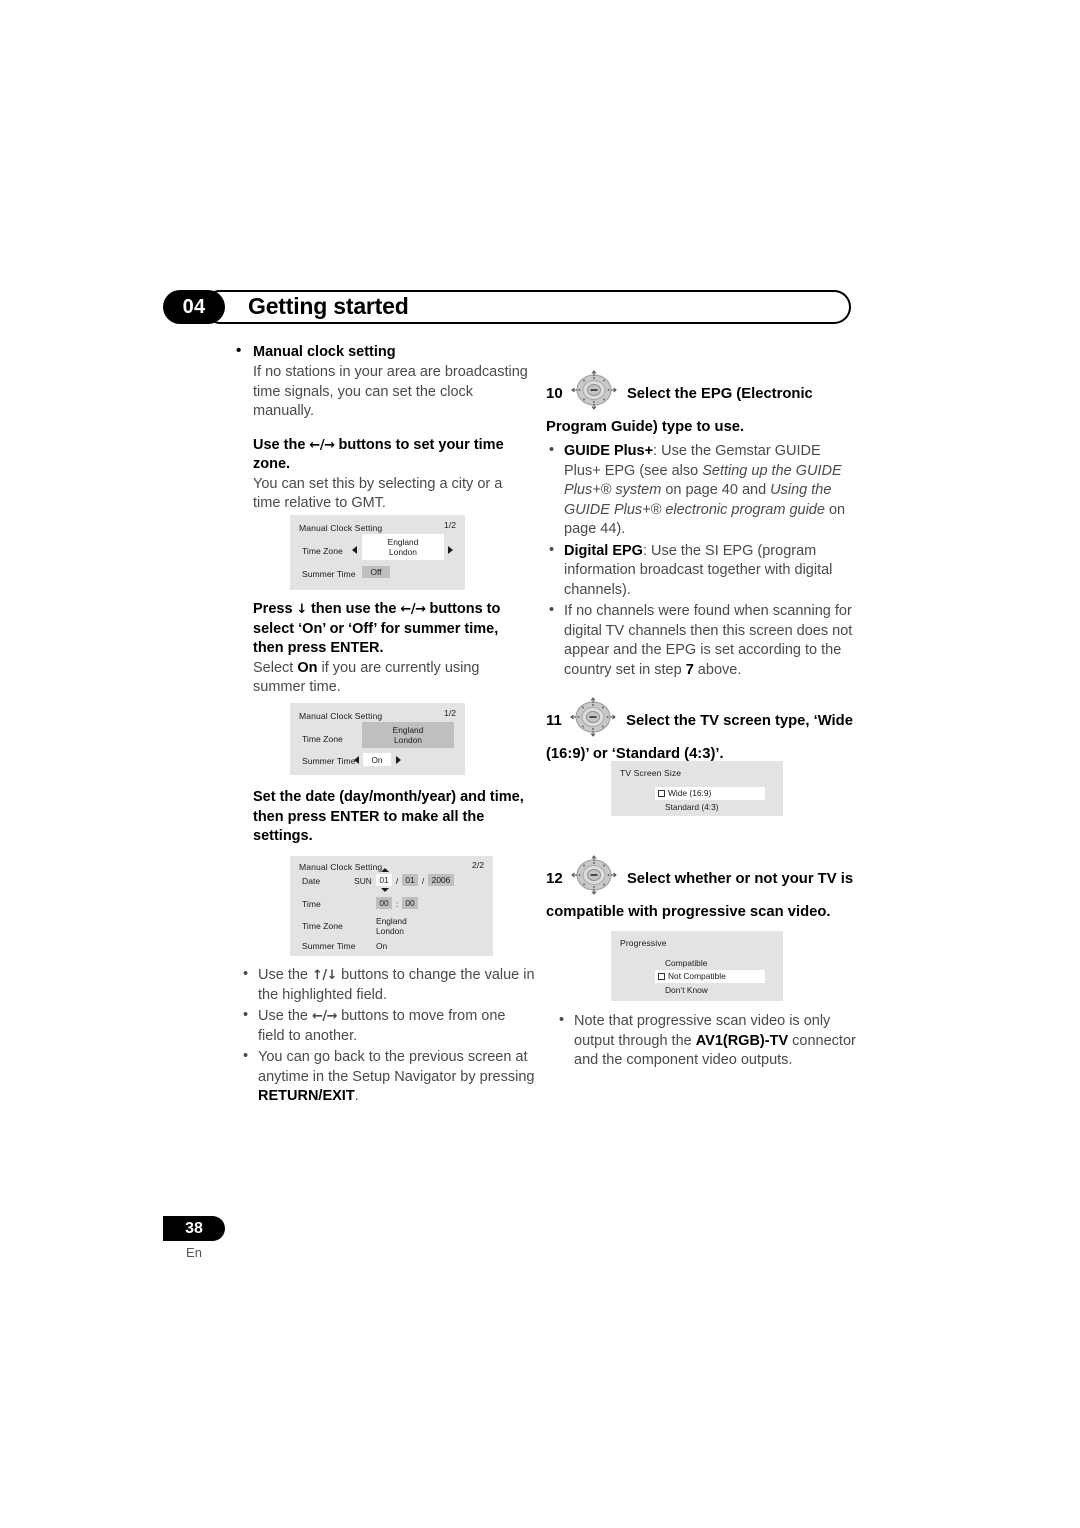 The width and height of the screenshot is (1080, 1528). I want to click on timezone-heading-pre: Use the, so click(281, 444).